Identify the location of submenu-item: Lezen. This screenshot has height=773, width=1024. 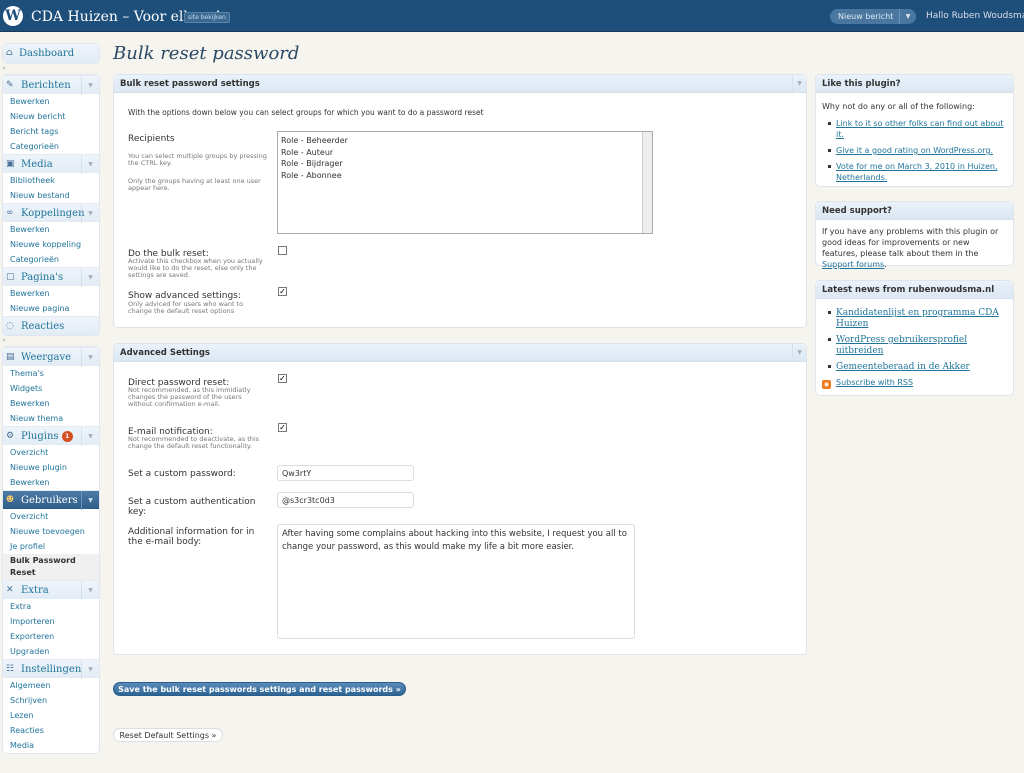
(51, 715).